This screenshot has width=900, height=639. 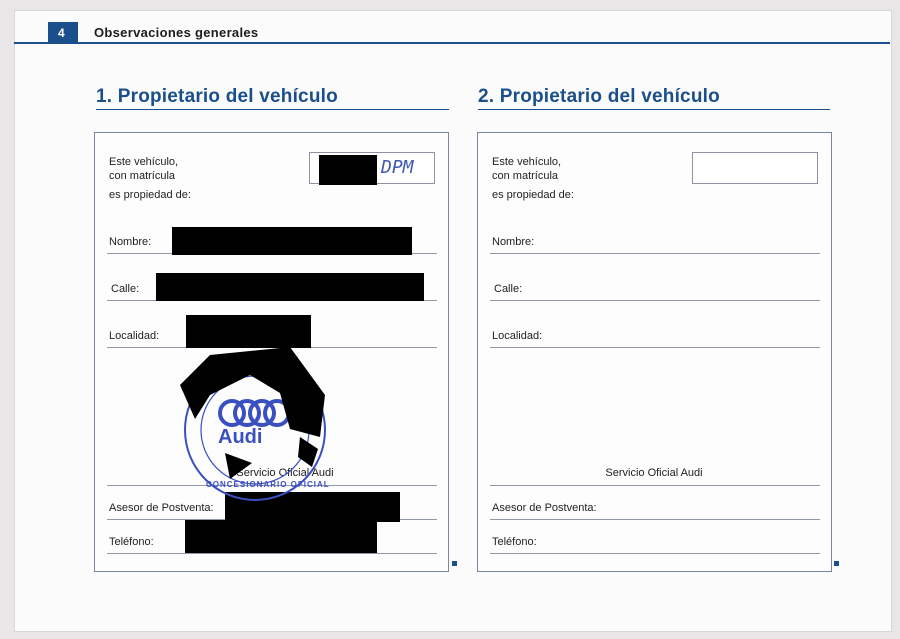 What do you see at coordinates (290, 287) in the screenshot?
I see `redaction-street` at bounding box center [290, 287].